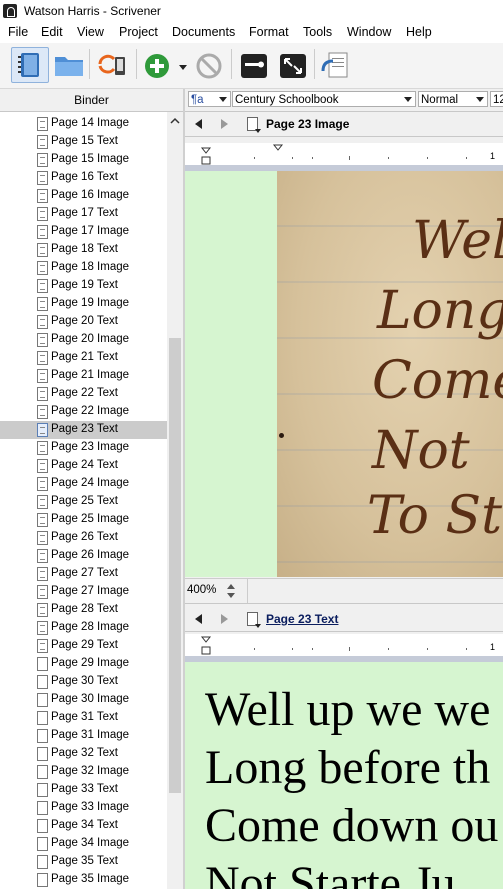 The height and width of the screenshot is (889, 503). What do you see at coordinates (83, 322) in the screenshot?
I see `binder-item: Page 20 Text` at bounding box center [83, 322].